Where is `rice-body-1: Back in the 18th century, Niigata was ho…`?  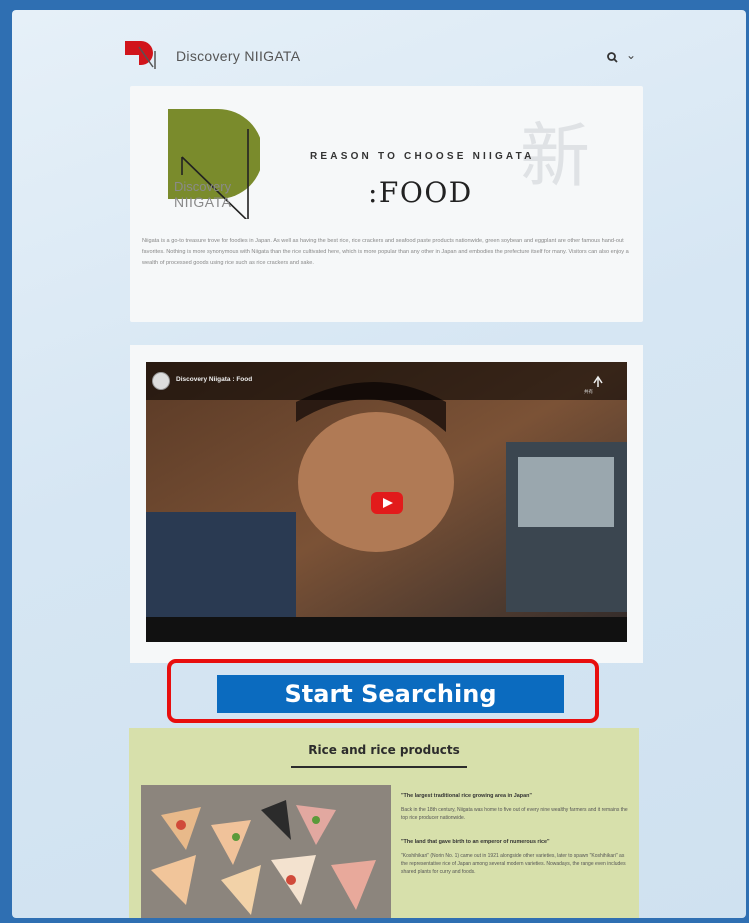
rice-body-1: Back in the 18th century, Niigata was ho… is located at coordinates (514, 814).